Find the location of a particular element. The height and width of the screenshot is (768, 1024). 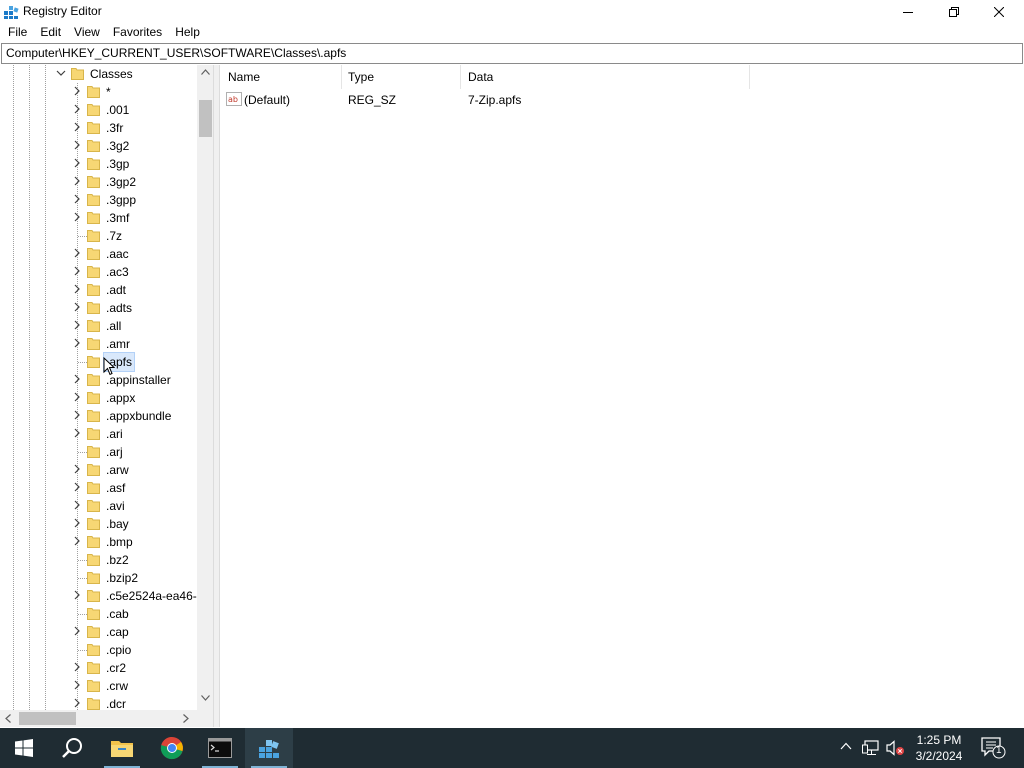

tree-item: .dcr is located at coordinates (98, 702).